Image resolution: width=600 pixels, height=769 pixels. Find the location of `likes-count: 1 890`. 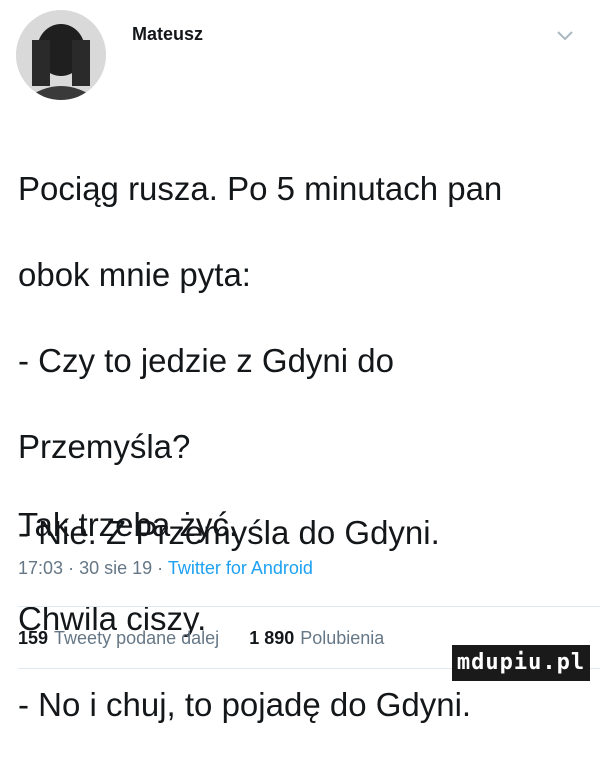

likes-count: 1 890 is located at coordinates (271, 638).